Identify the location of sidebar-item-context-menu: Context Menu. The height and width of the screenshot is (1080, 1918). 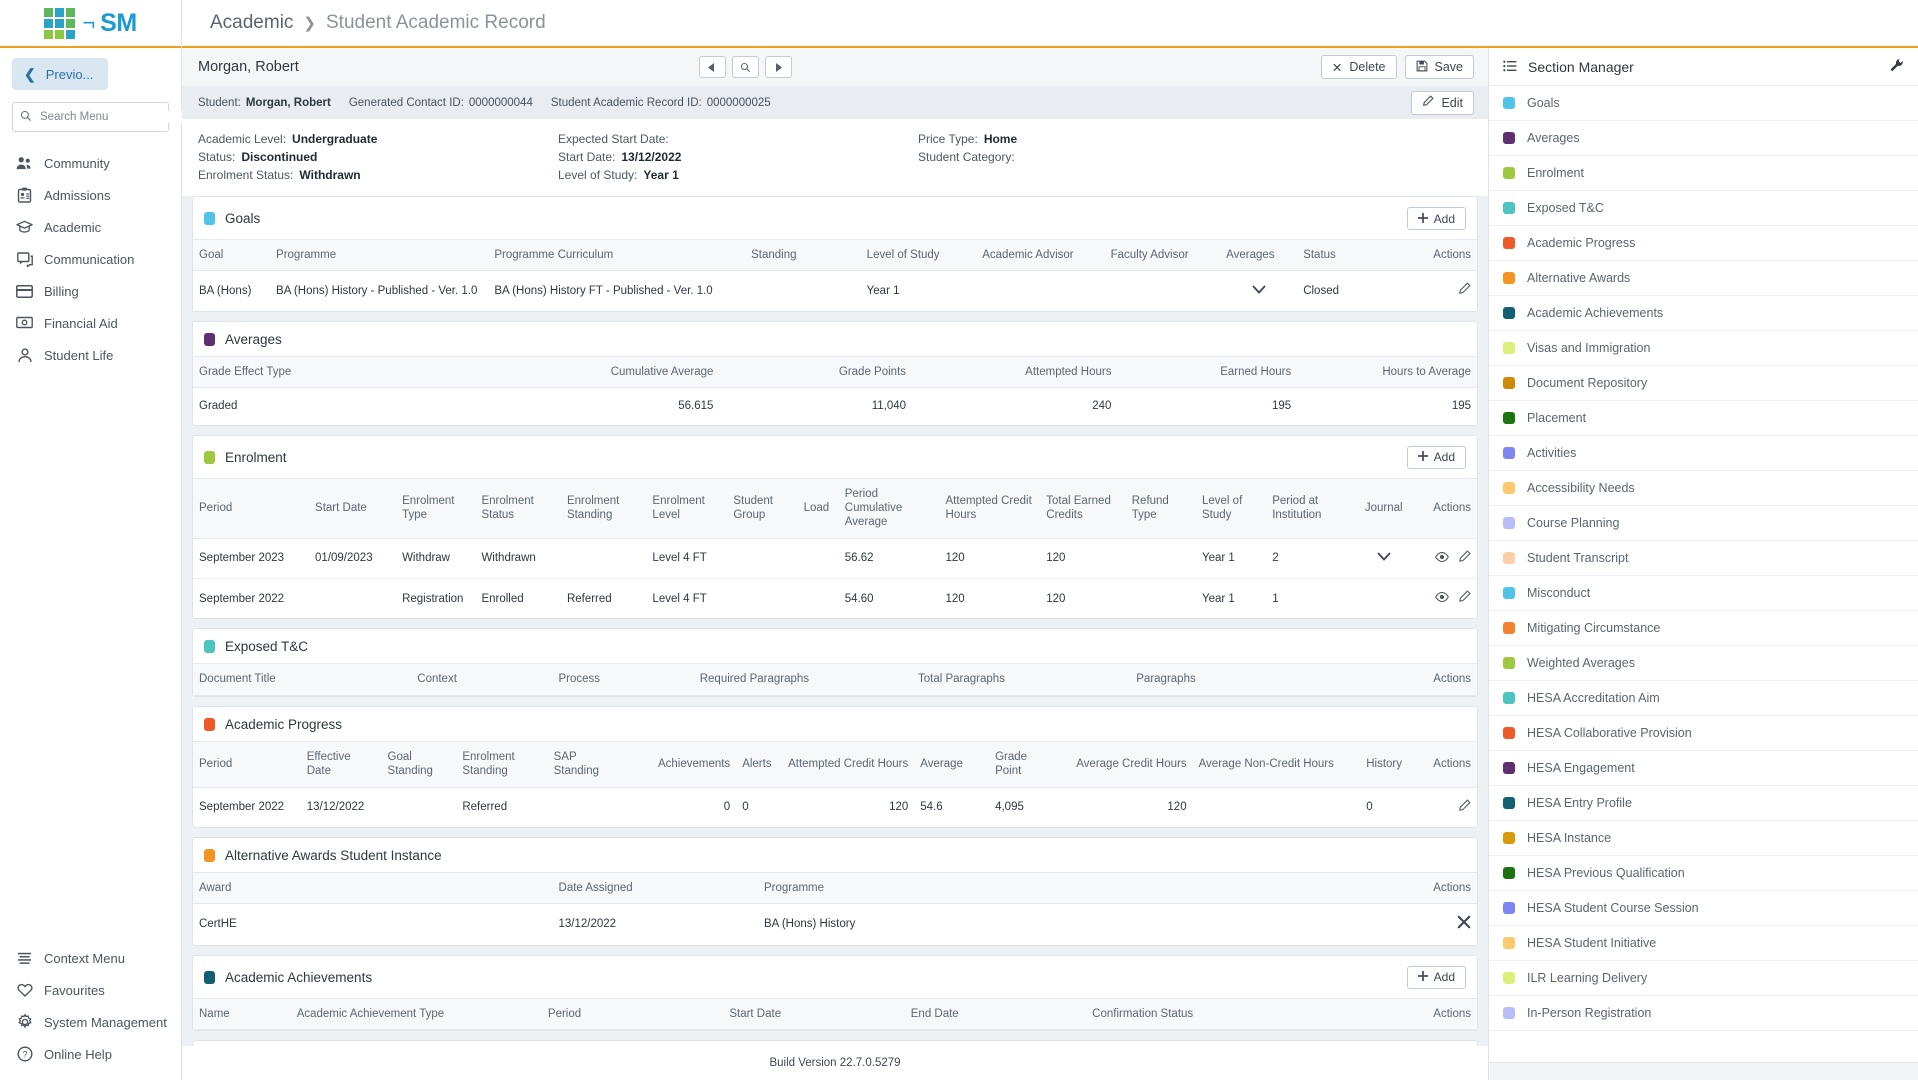
(90, 958).